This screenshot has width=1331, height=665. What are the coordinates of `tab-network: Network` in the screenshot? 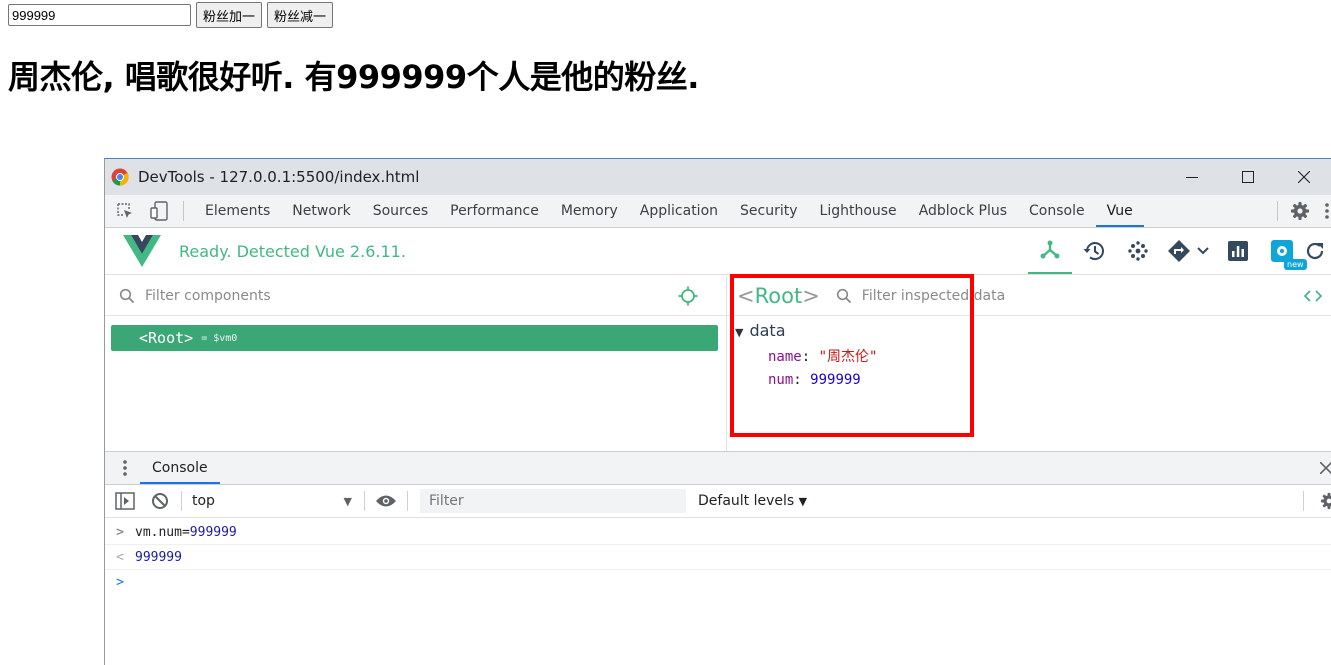 It's located at (321, 211).